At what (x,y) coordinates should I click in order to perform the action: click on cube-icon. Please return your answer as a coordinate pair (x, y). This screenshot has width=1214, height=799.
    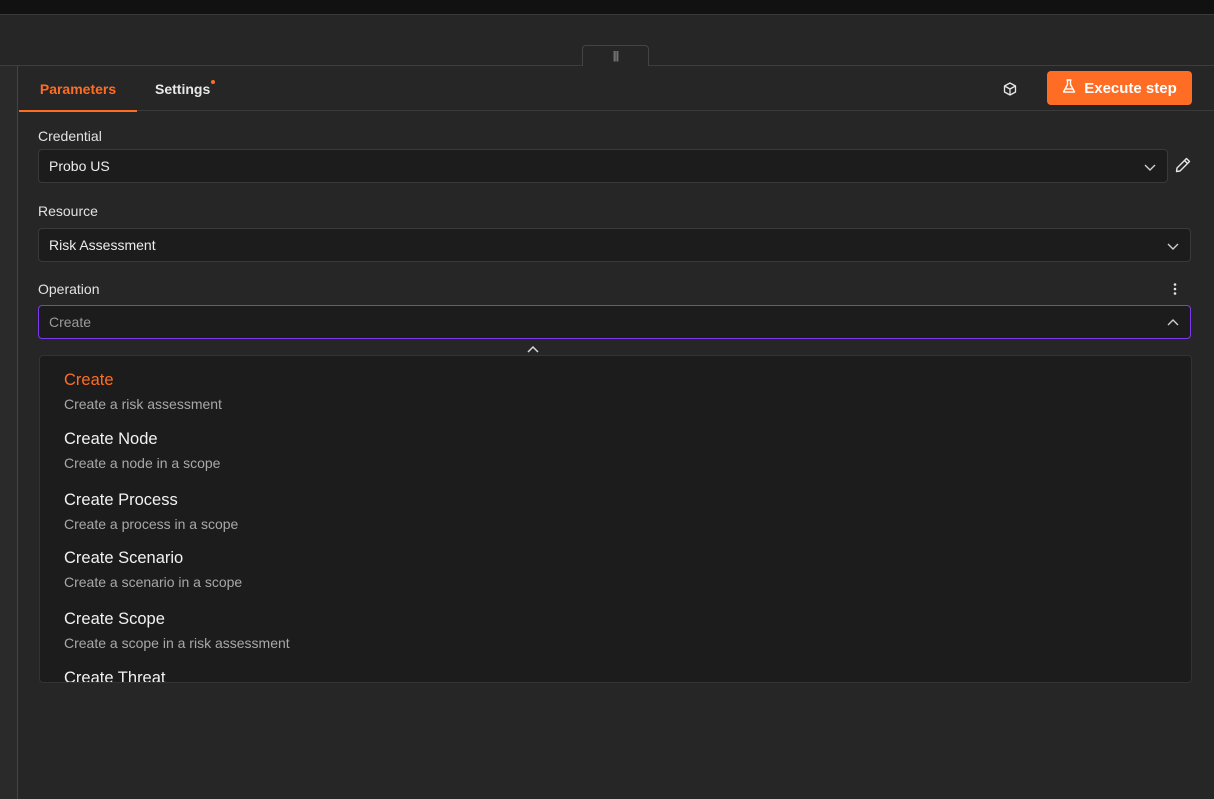
    Looking at the image, I should click on (1010, 89).